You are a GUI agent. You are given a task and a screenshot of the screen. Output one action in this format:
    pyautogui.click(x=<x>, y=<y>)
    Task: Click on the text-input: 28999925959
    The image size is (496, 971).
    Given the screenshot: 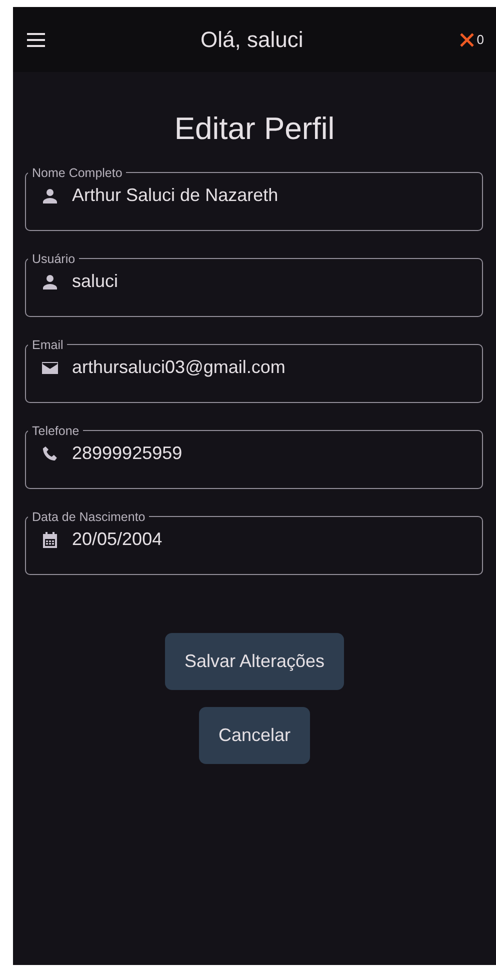 What is the action you would take?
    pyautogui.click(x=270, y=453)
    